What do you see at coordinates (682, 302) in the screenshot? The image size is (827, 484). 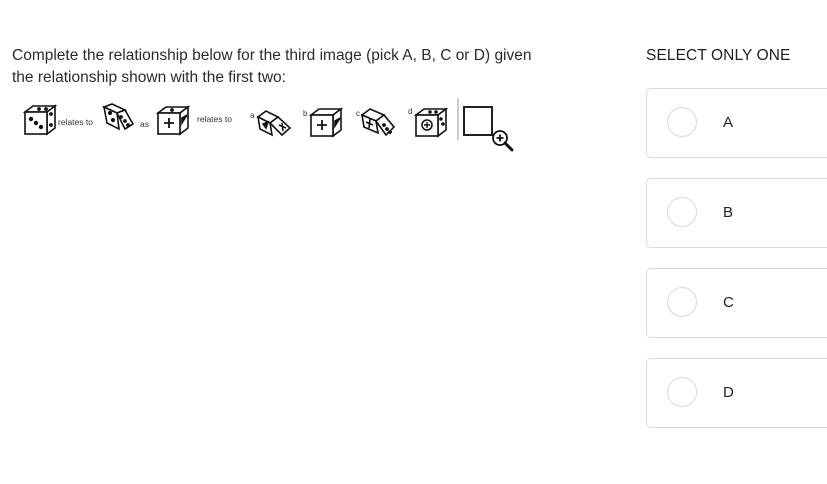 I see `radio-c` at bounding box center [682, 302].